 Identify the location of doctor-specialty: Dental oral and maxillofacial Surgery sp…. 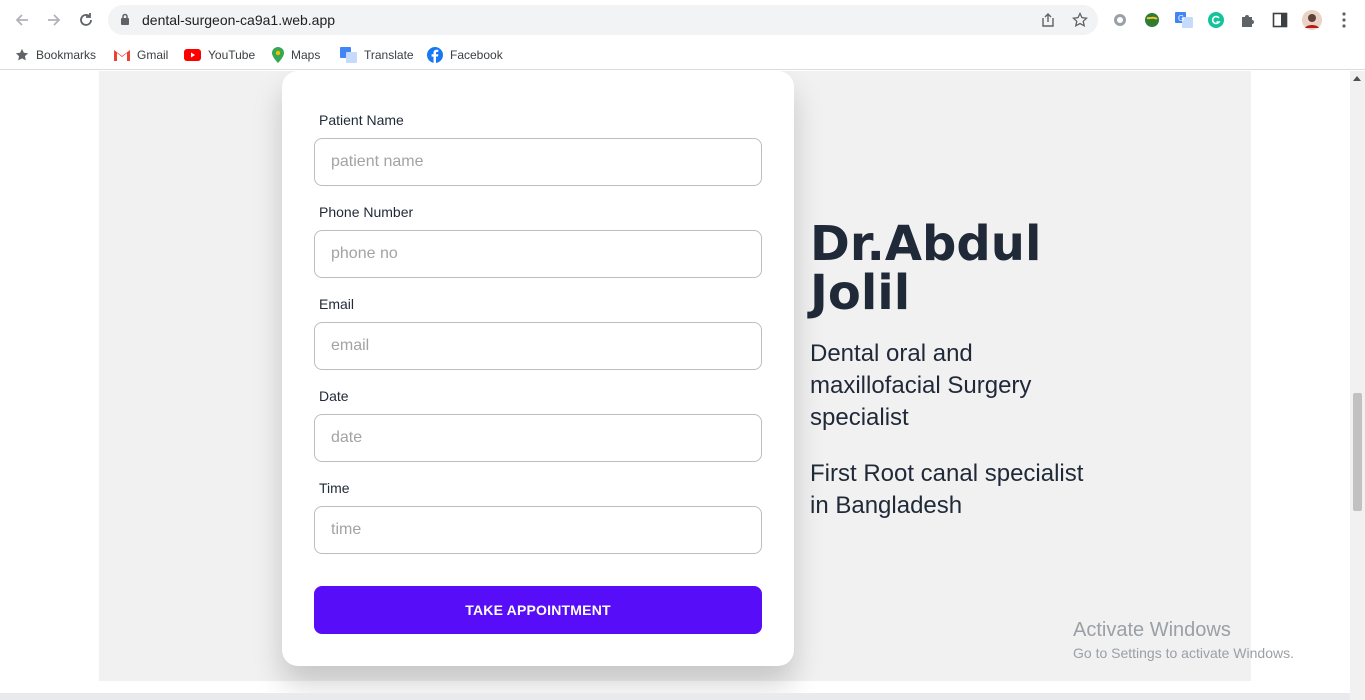
(921, 385).